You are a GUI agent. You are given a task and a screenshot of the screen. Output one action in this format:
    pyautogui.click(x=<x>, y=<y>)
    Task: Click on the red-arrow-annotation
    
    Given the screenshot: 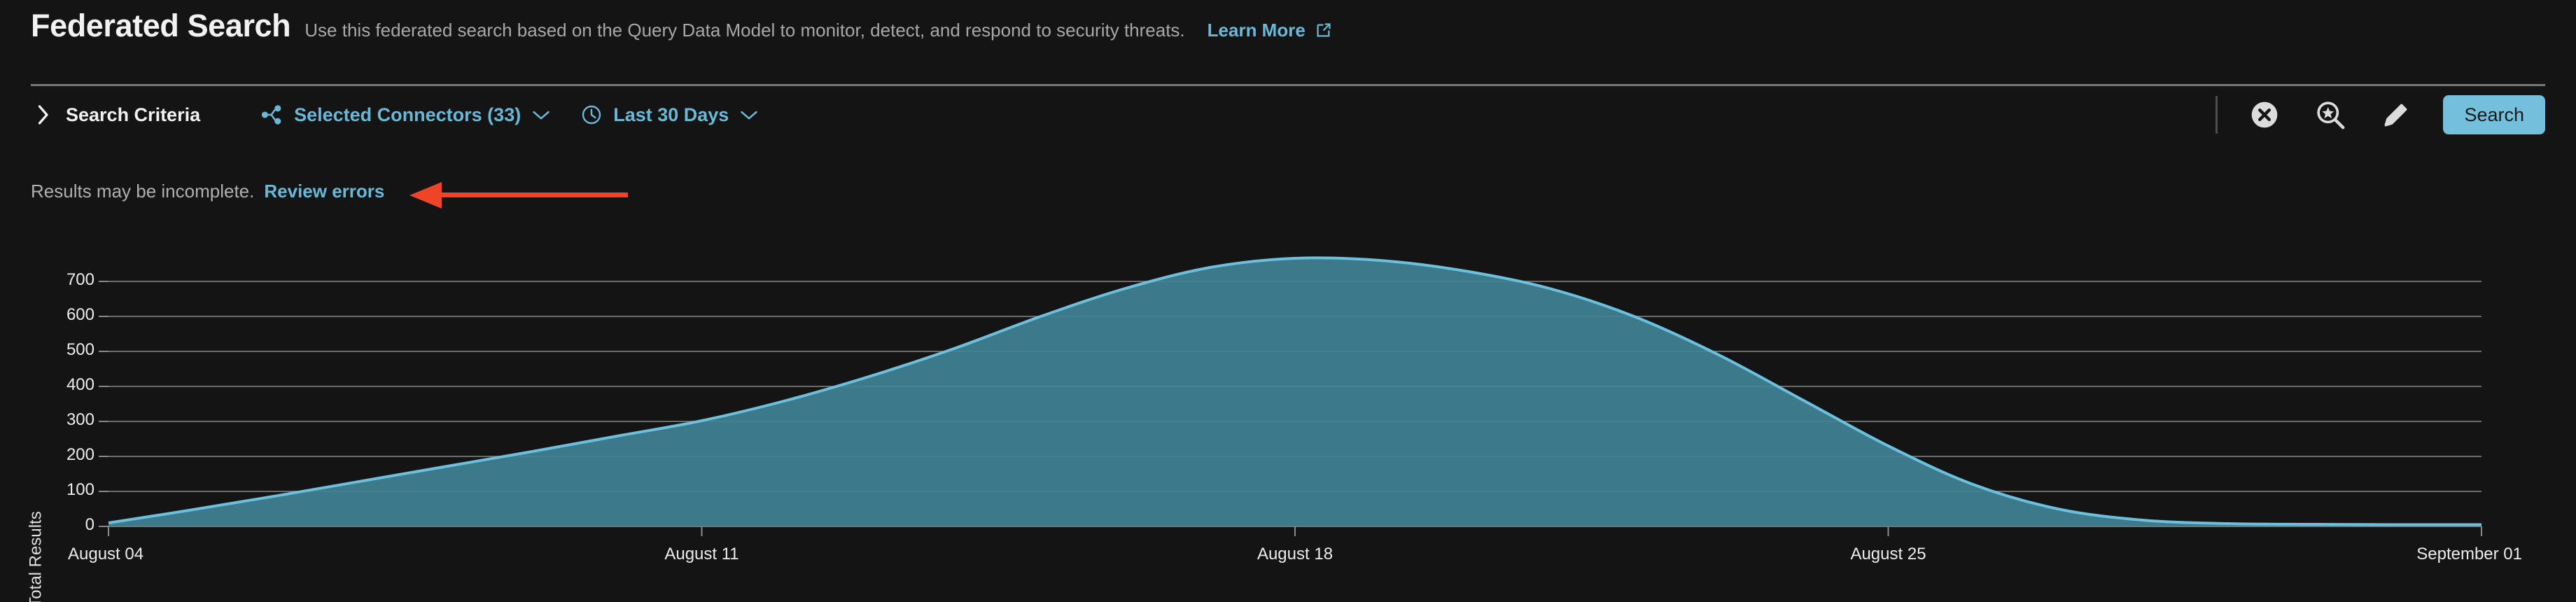 What is the action you would take?
    pyautogui.click(x=522, y=197)
    